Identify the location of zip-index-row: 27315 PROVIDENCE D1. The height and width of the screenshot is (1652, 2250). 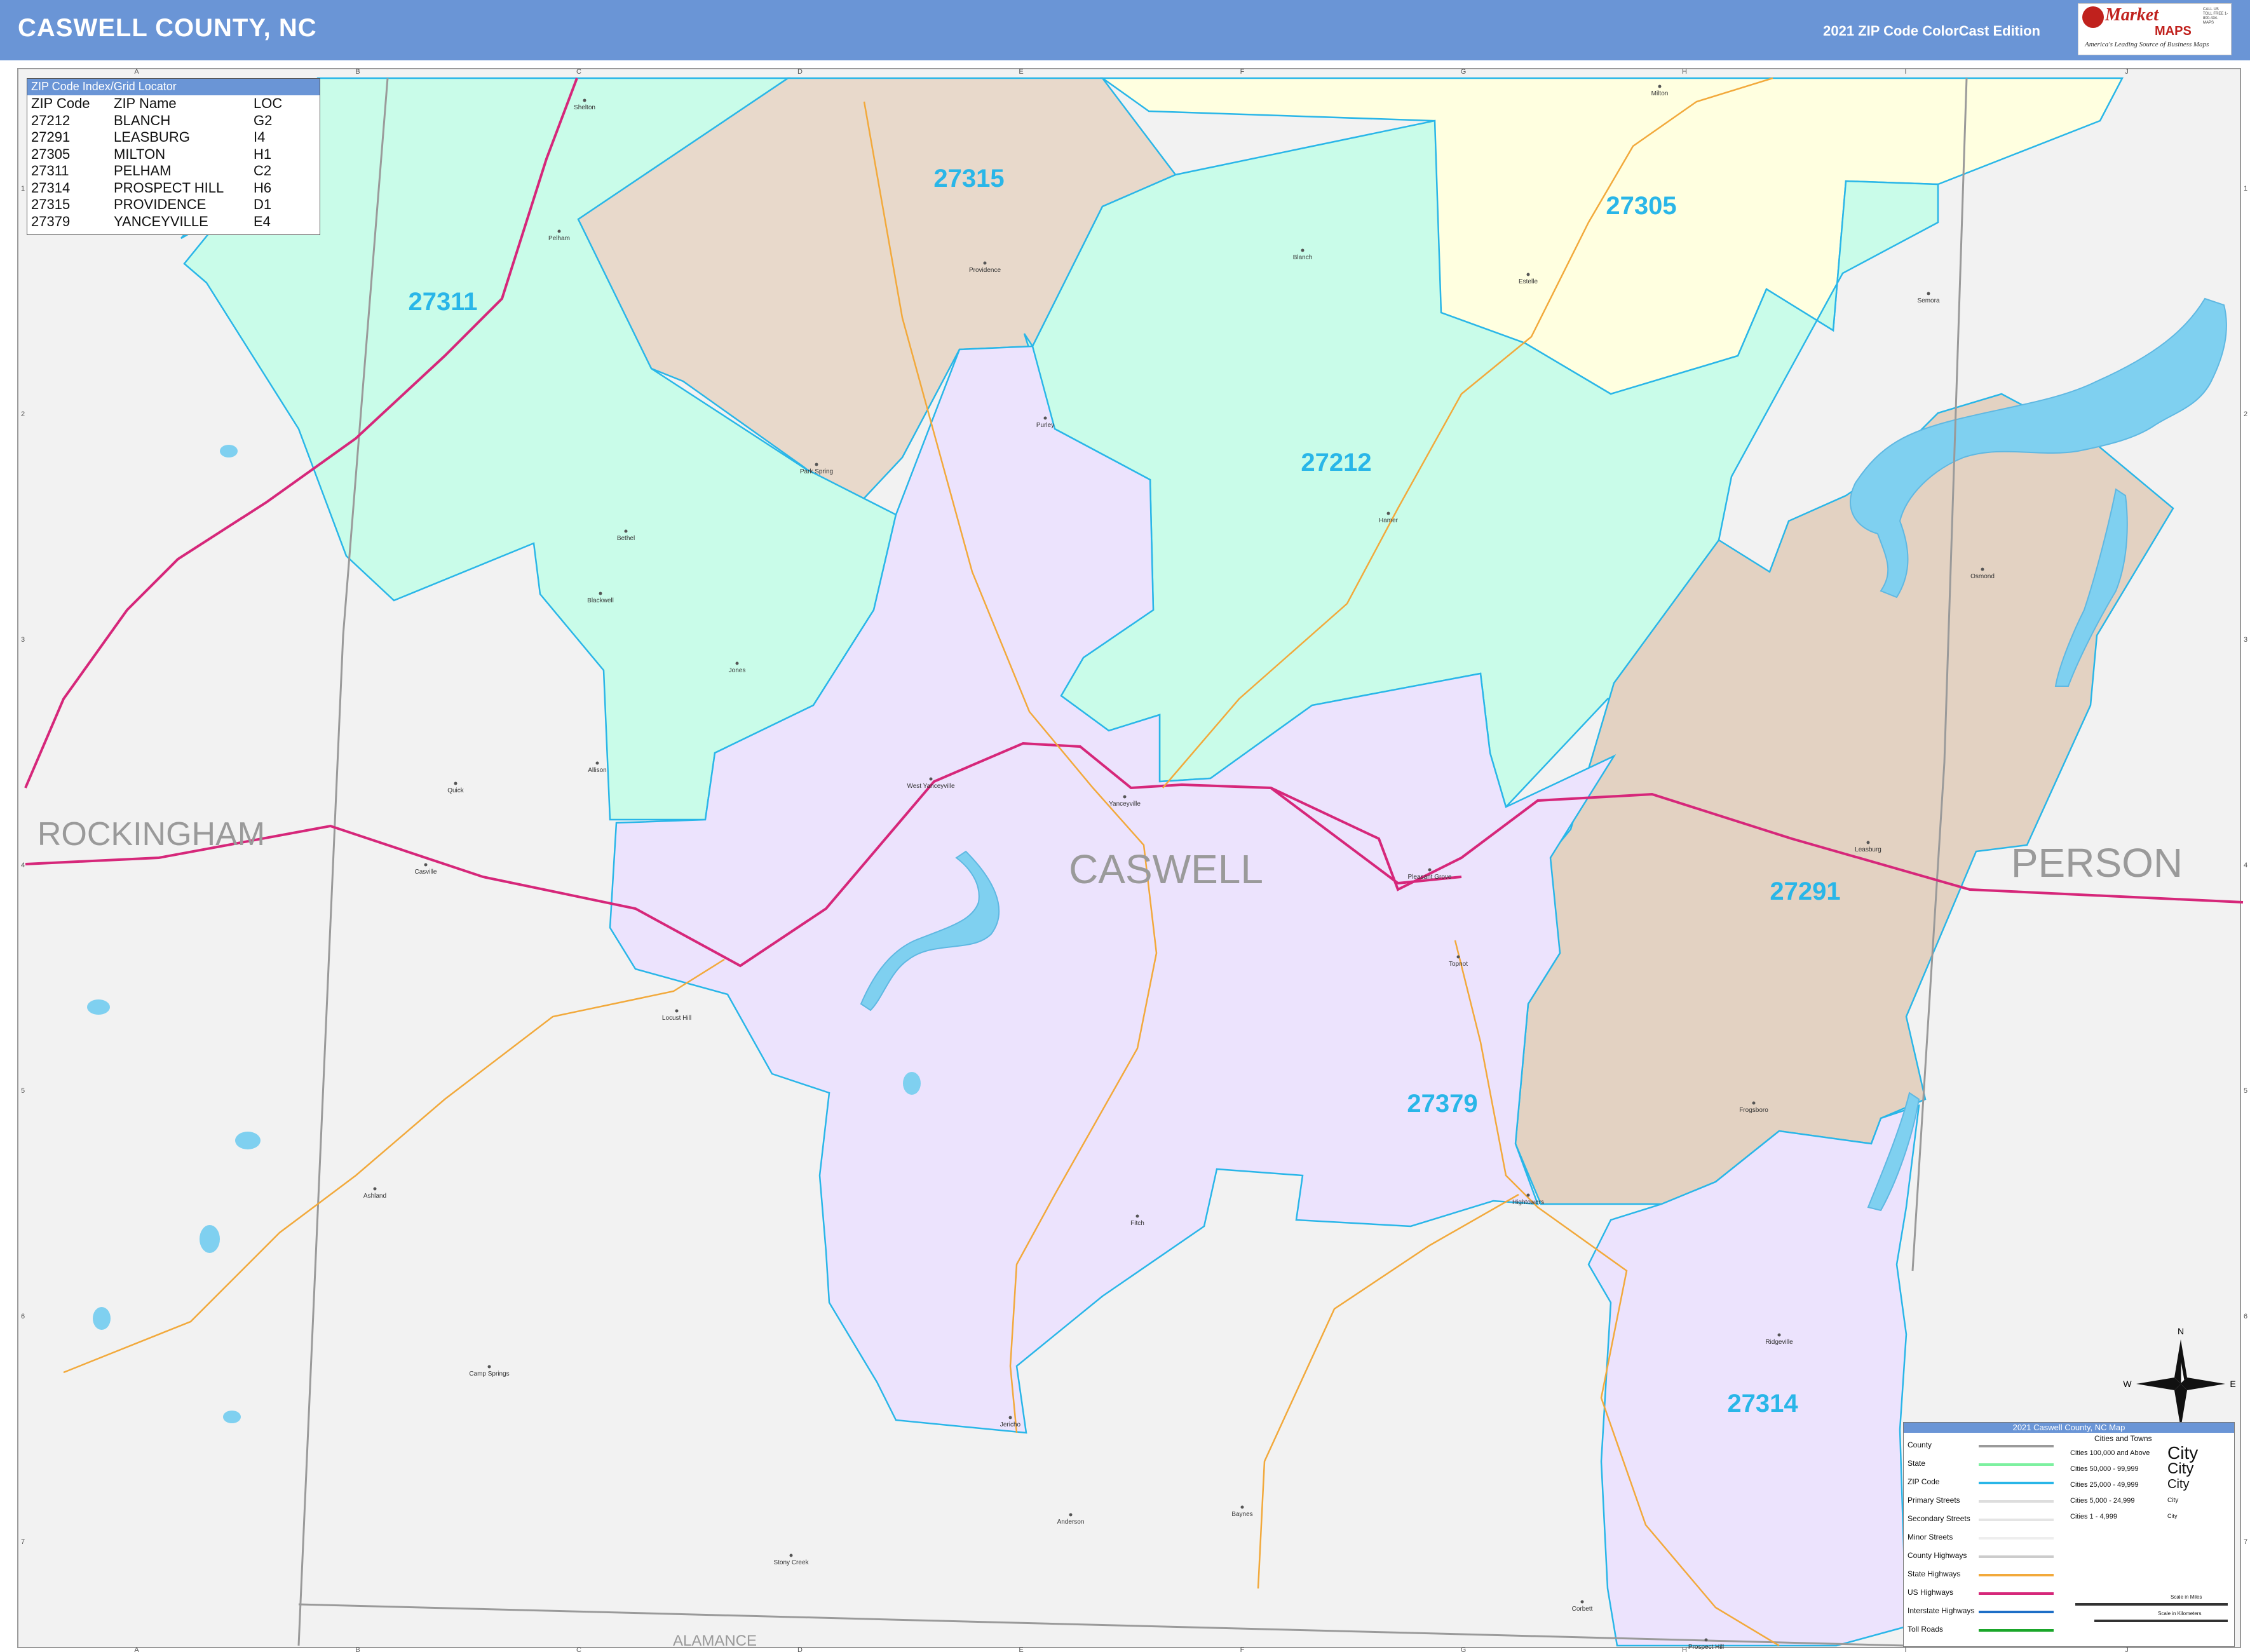
(171, 205).